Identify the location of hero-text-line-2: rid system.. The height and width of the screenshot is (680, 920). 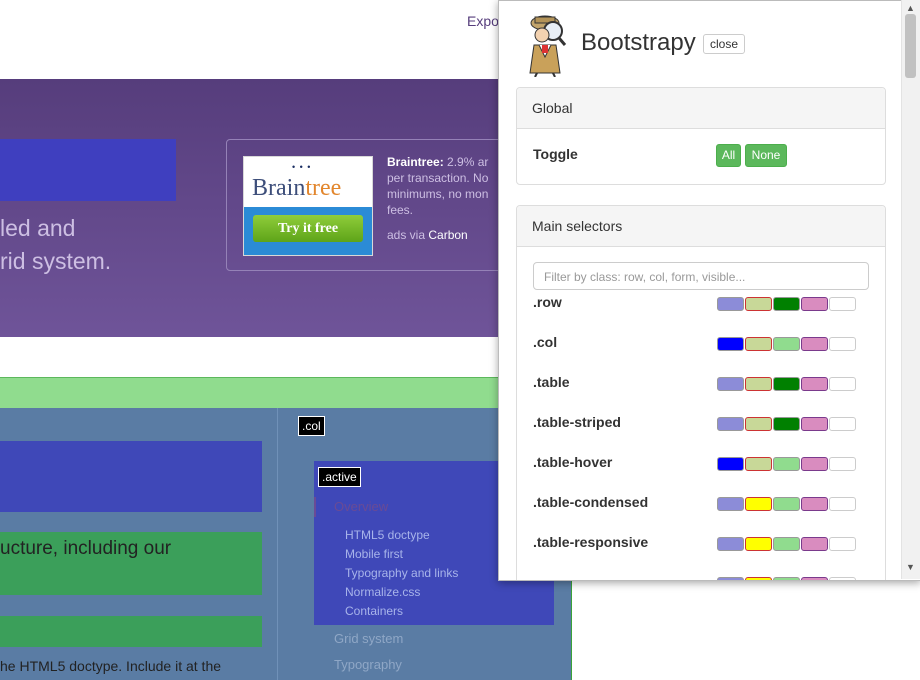
(56, 261).